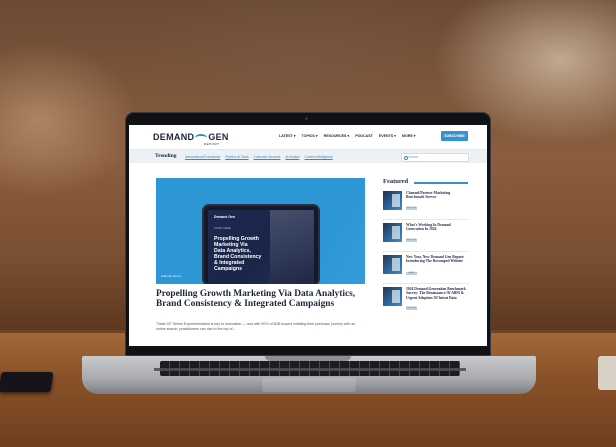 The height and width of the screenshot is (447, 616). I want to click on trending-link: Customer Success, so click(267, 157).